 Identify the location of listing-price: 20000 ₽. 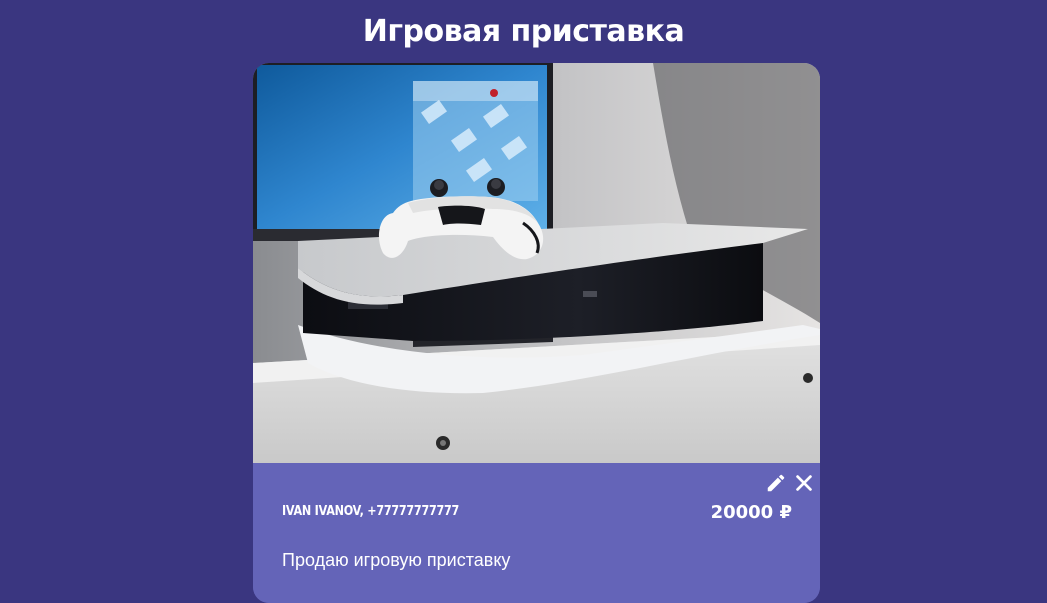
(751, 512).